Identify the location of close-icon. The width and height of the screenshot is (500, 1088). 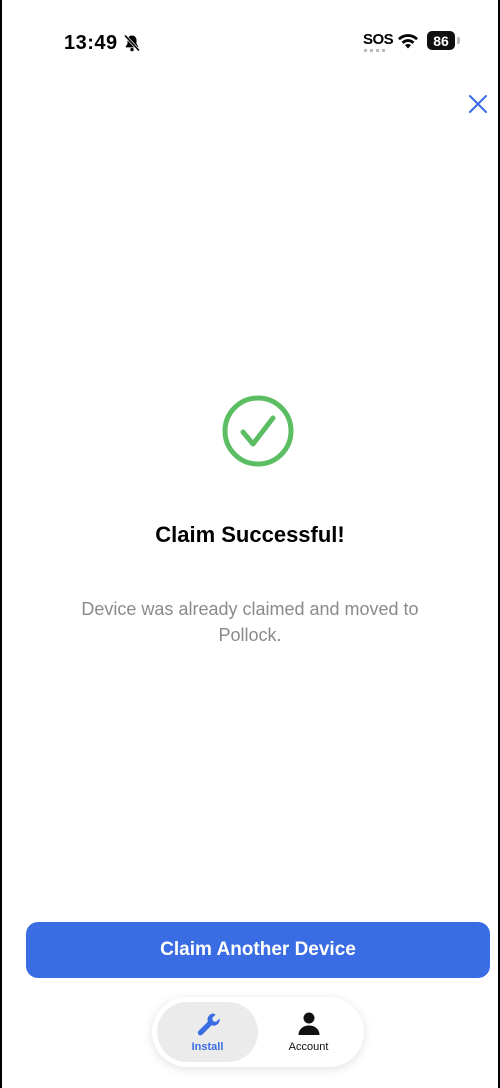
(478, 104).